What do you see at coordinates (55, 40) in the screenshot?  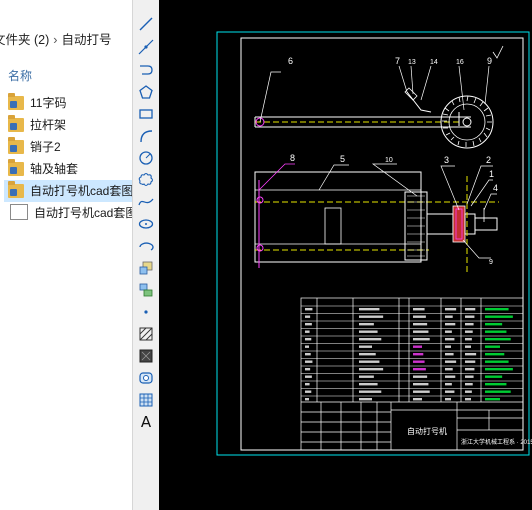 I see `chevron-right-icon: ›` at bounding box center [55, 40].